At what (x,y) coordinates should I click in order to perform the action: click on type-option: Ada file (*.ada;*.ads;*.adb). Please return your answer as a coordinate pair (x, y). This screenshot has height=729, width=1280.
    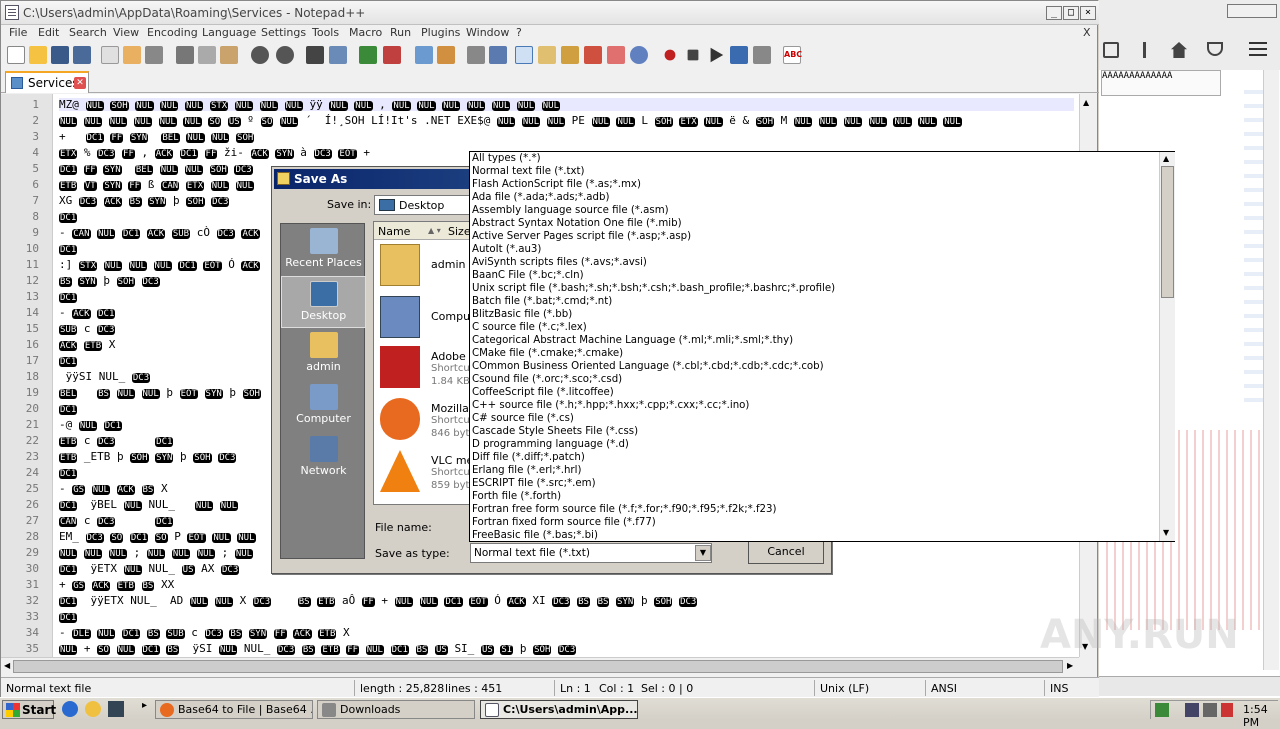
    Looking at the image, I should click on (540, 197).